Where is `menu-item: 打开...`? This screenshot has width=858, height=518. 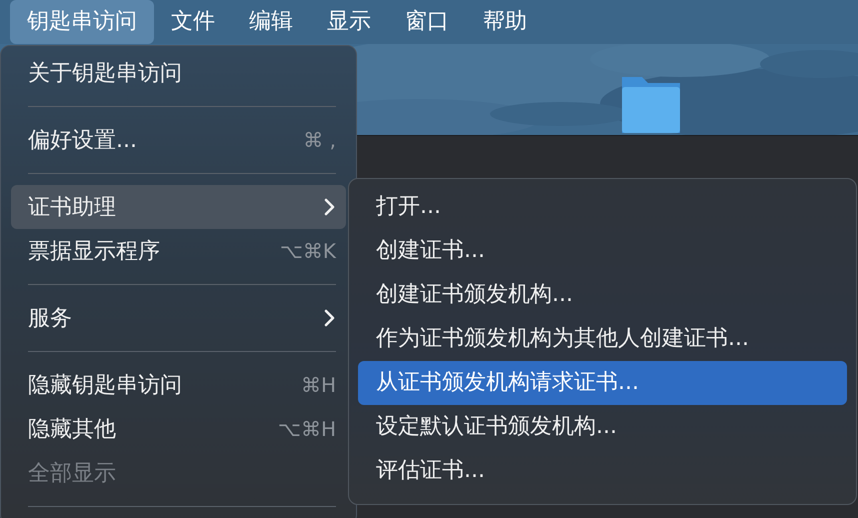
menu-item: 打开... is located at coordinates (602, 207).